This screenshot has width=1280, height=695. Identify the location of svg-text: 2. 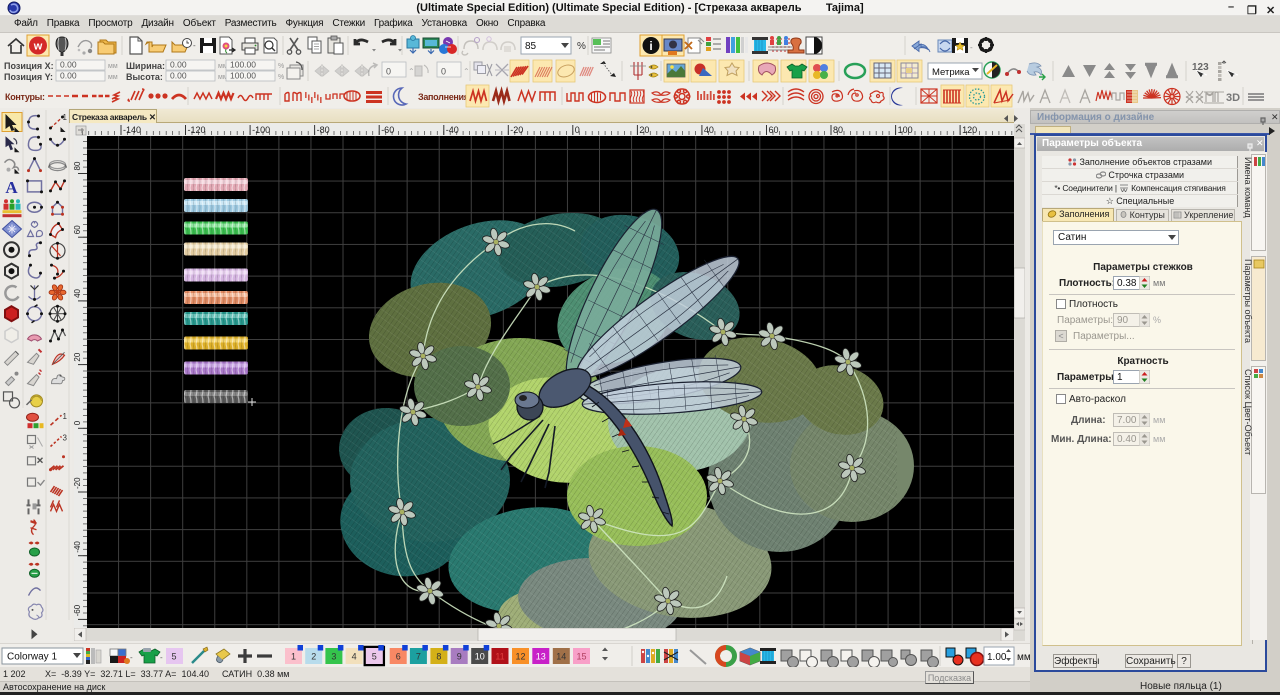
(313, 657).